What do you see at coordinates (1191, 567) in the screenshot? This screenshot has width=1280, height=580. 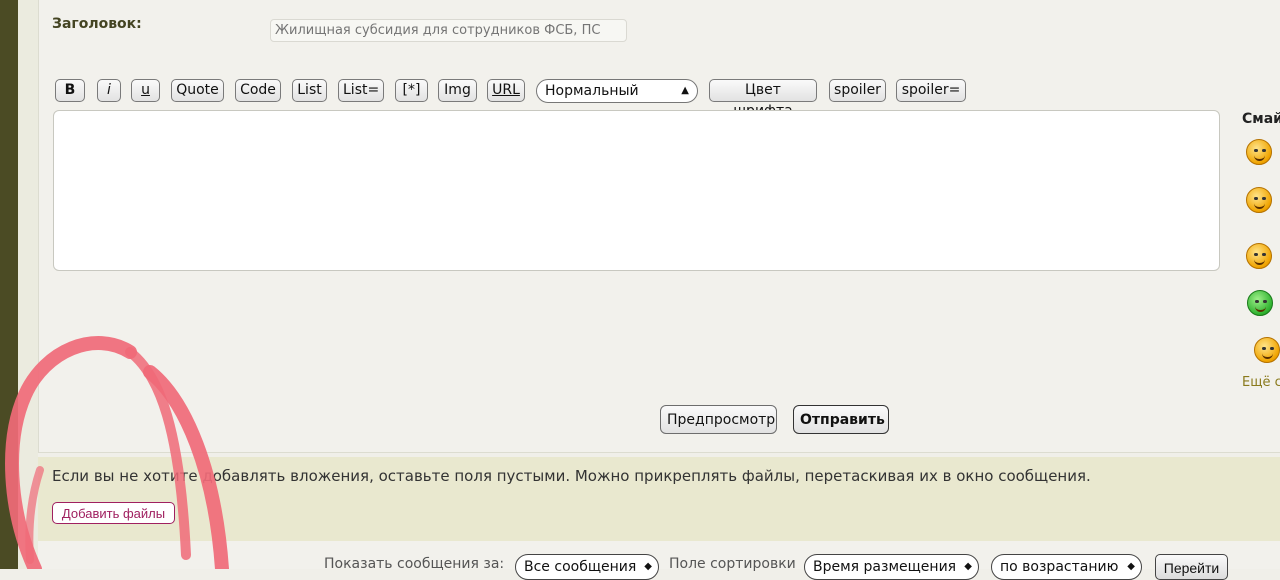 I see `go-button: Перейти` at bounding box center [1191, 567].